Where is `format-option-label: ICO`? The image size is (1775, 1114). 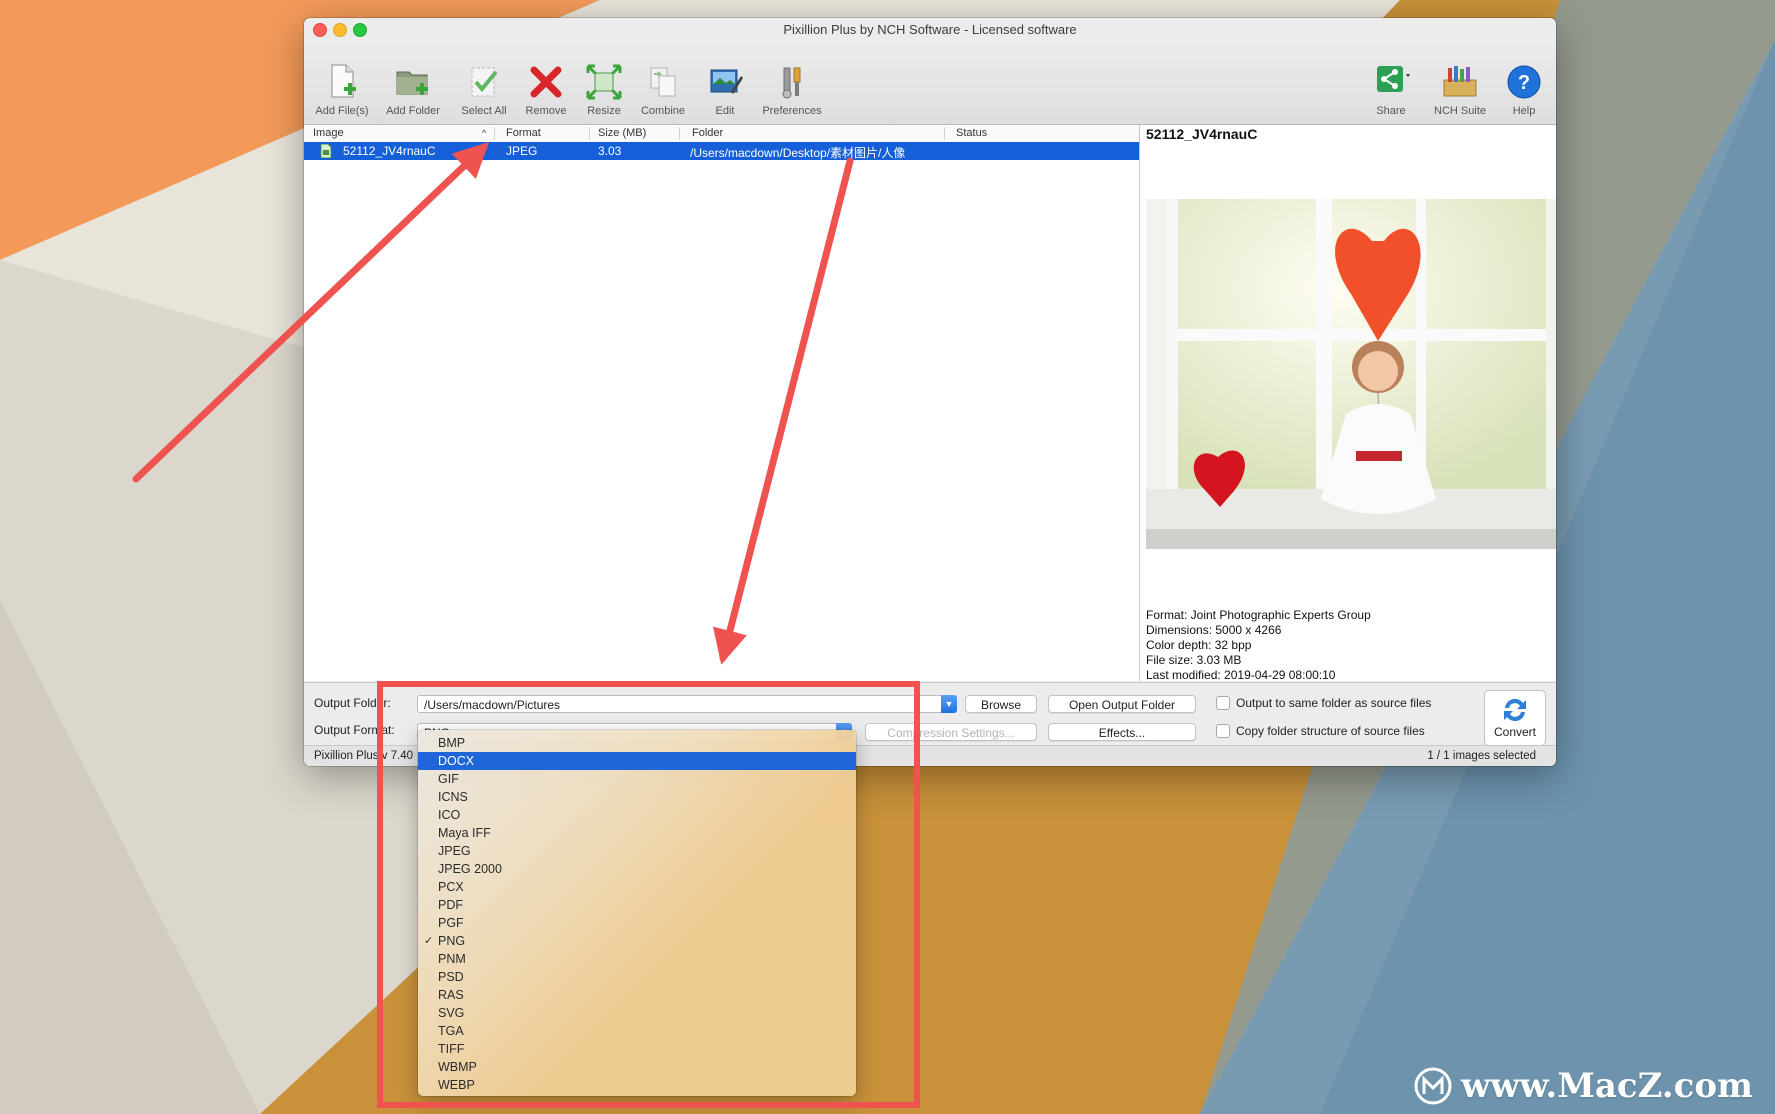
format-option-label: ICO is located at coordinates (449, 815).